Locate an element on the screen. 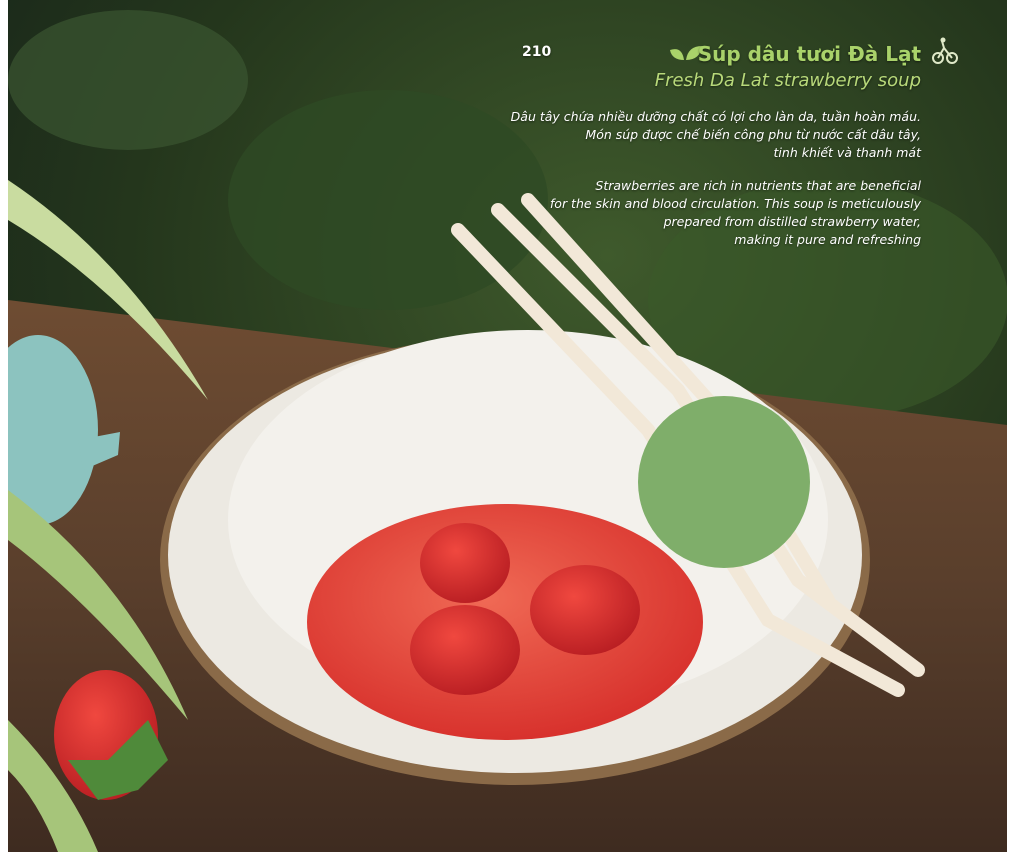  nasturtium-leaf is located at coordinates (724, 482).